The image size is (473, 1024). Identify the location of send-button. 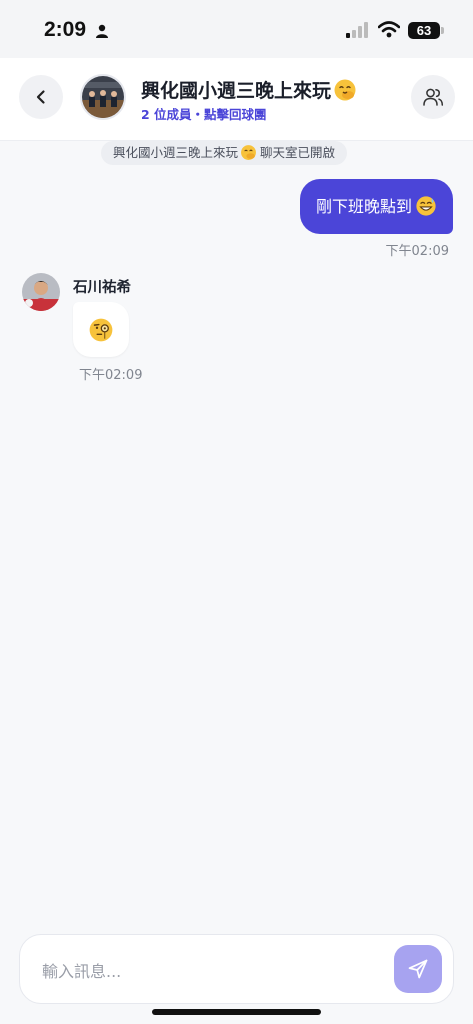
(418, 969).